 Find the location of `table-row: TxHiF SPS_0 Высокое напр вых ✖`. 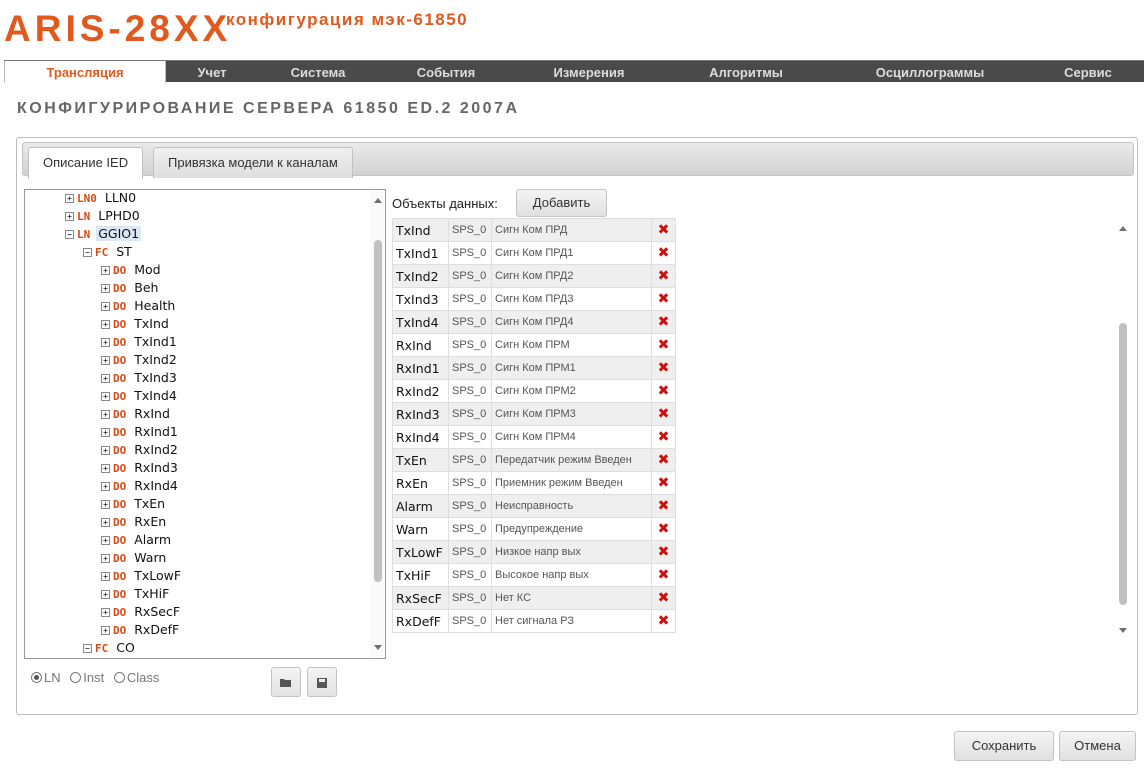

table-row: TxHiF SPS_0 Высокое напр вых ✖ is located at coordinates (534, 575).